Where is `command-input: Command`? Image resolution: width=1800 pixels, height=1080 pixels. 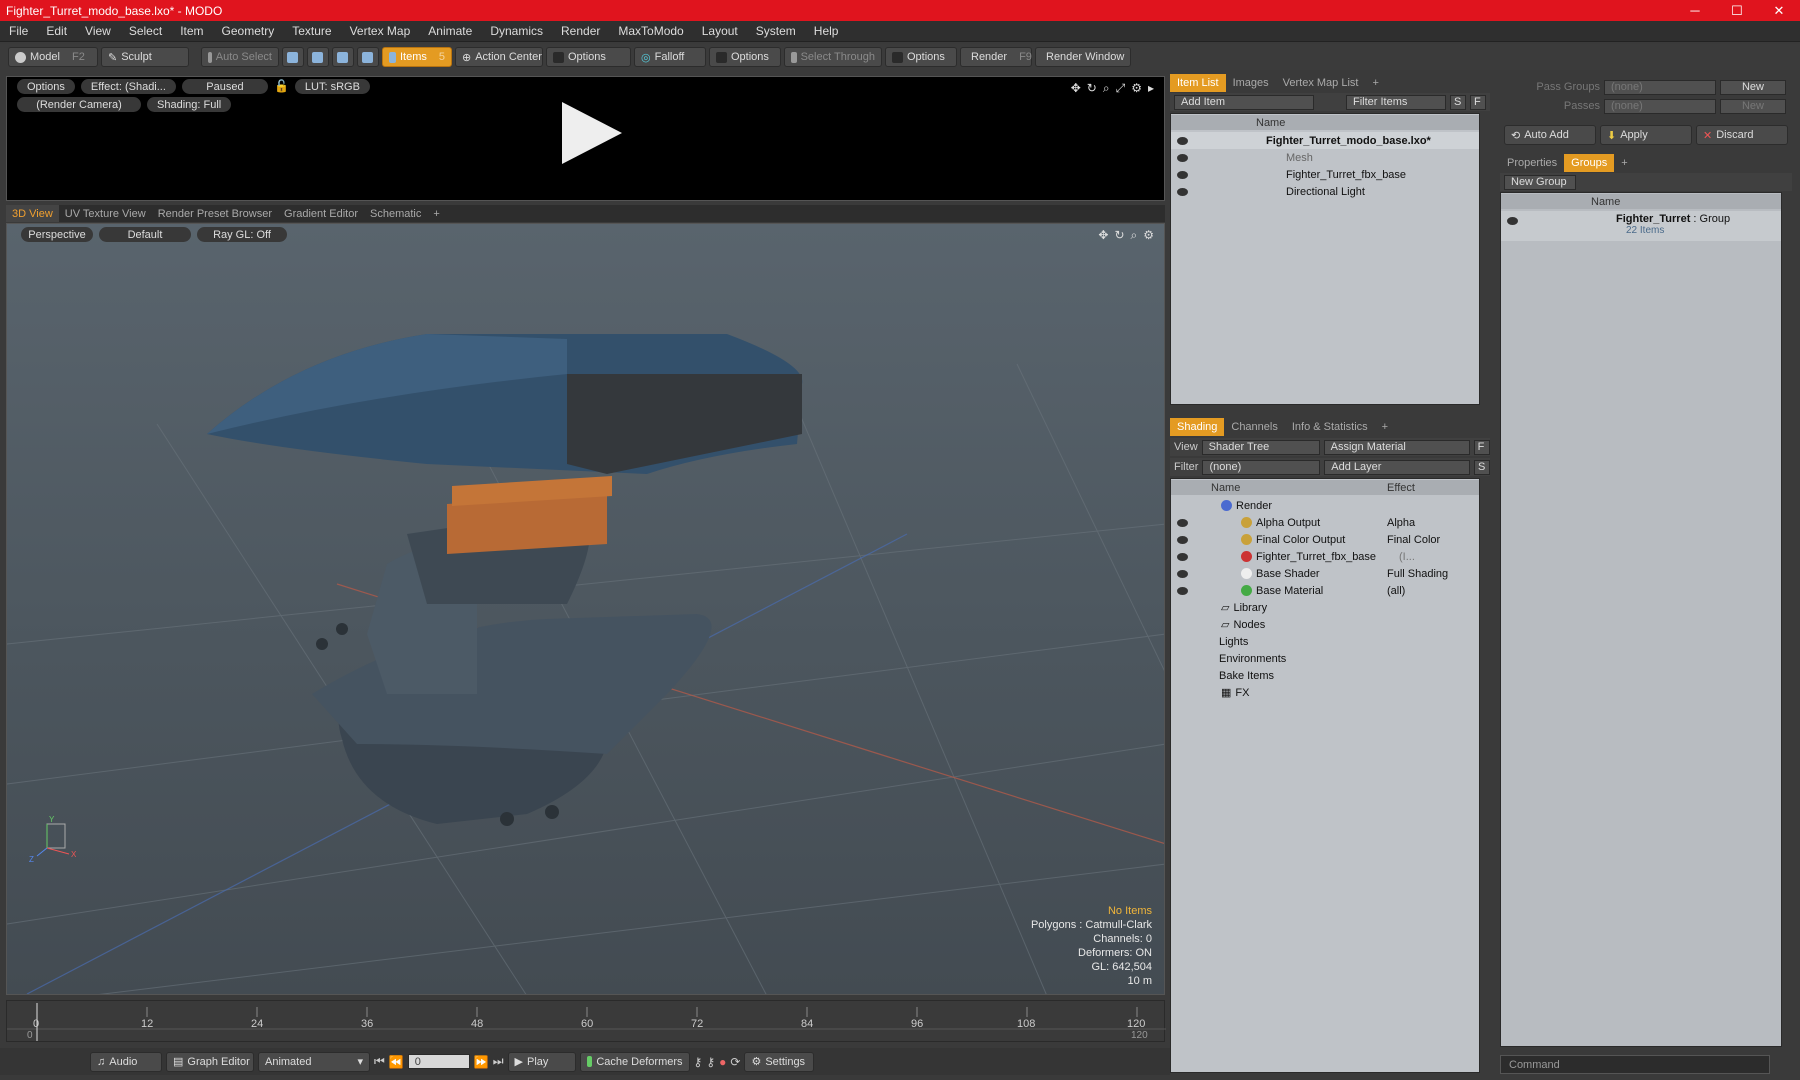 command-input: Command is located at coordinates (1635, 1064).